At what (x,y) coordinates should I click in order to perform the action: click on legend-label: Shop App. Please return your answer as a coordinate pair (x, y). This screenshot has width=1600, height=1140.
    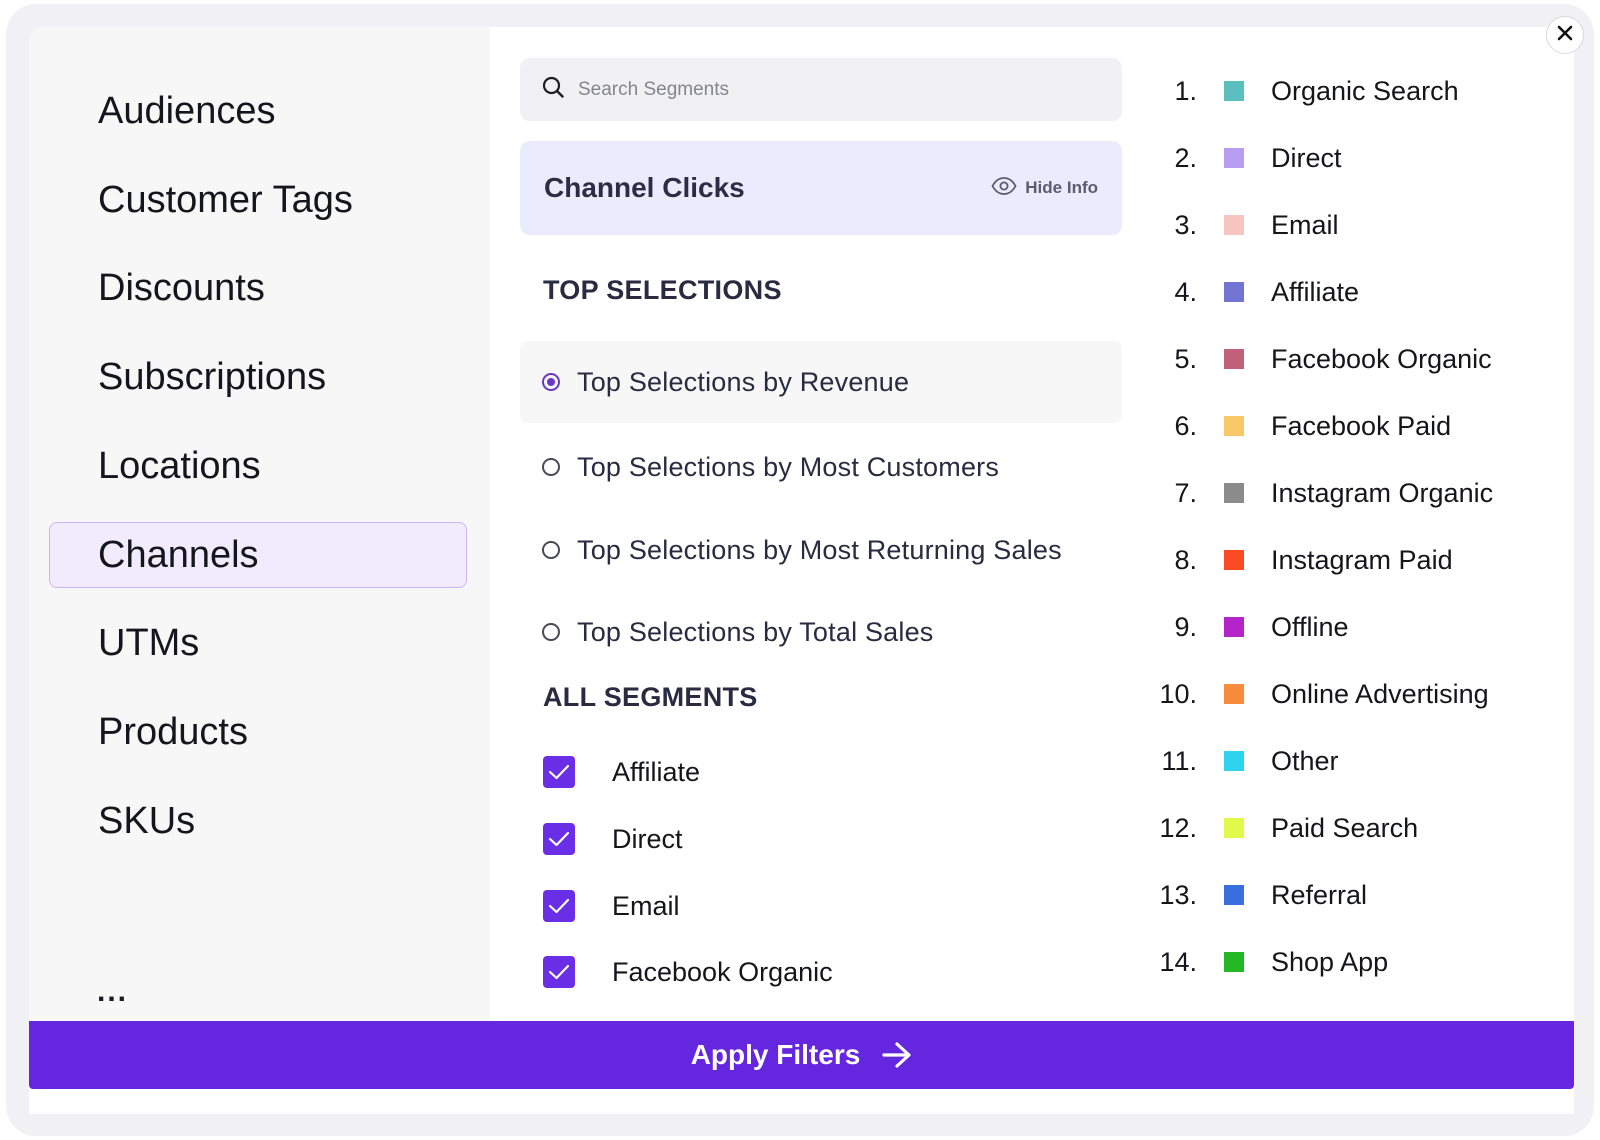
    Looking at the image, I should click on (1330, 961).